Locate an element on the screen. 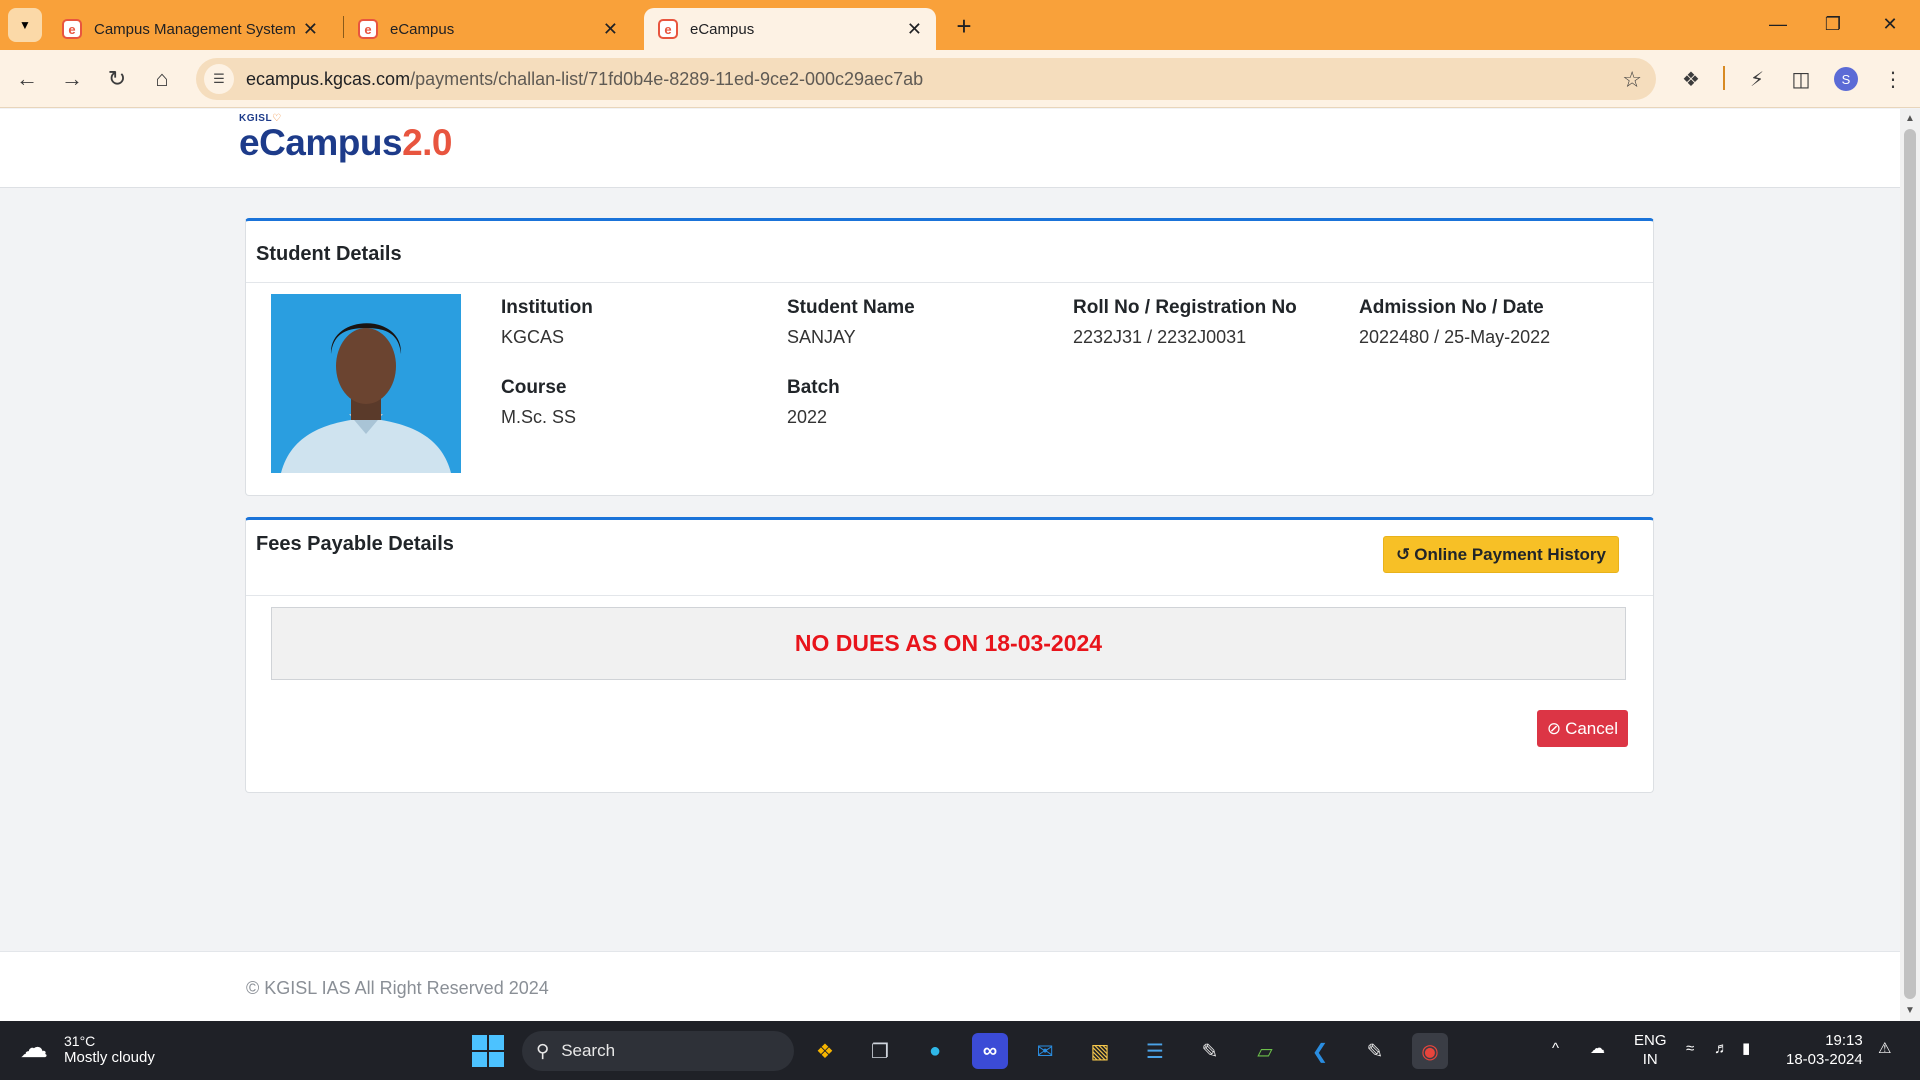  site-header: KGISL♡ eCampus2.0 is located at coordinates (950, 148).